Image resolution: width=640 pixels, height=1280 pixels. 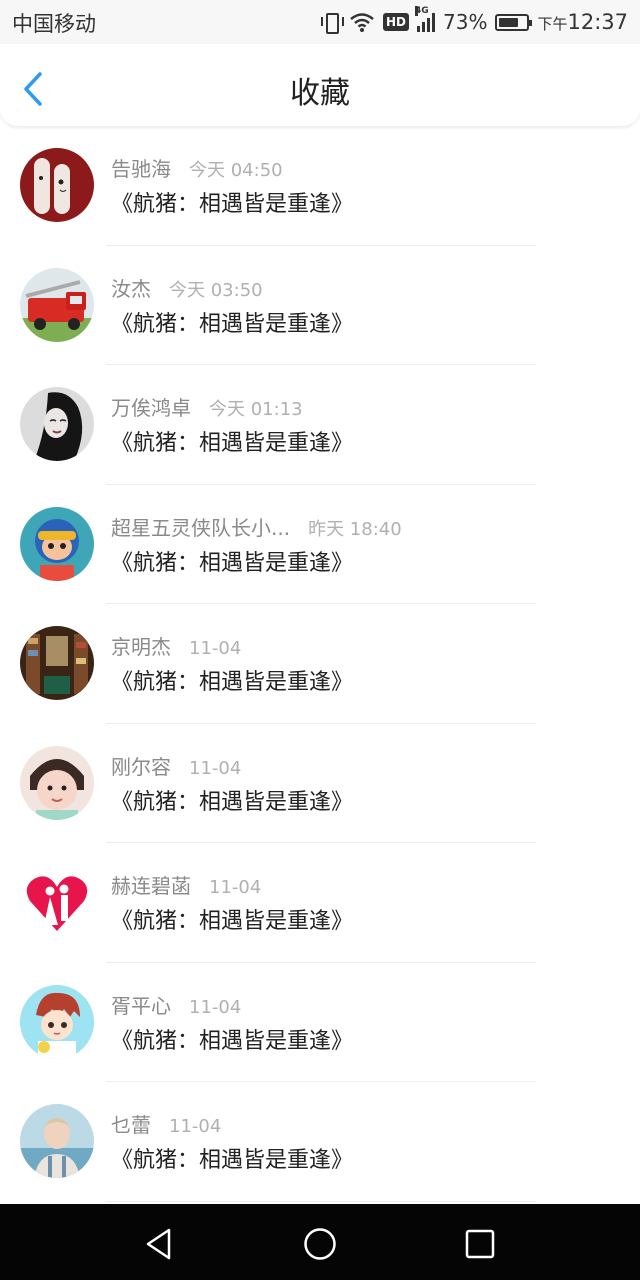 I want to click on user-name: 胥平心, so click(x=141, y=1004).